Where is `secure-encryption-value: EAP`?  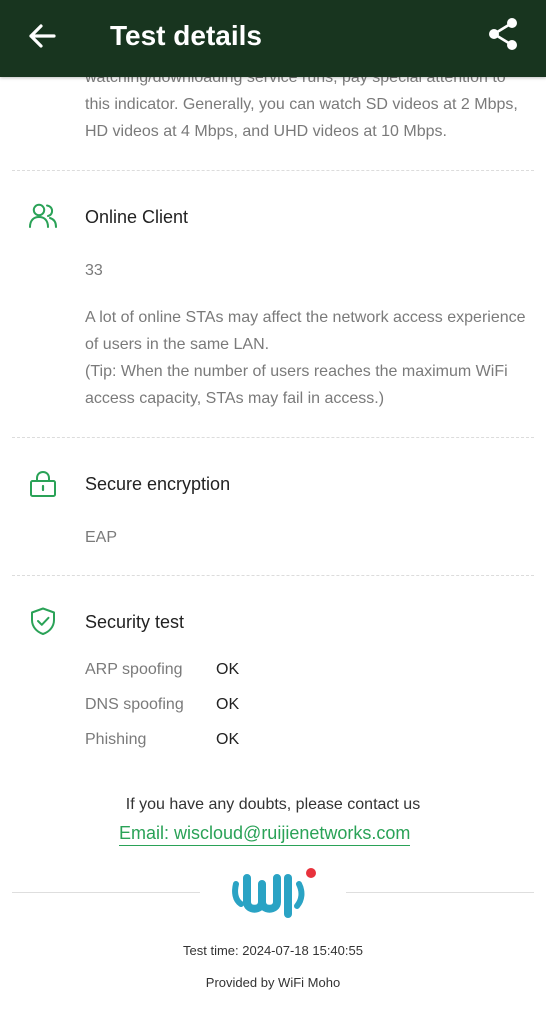
secure-encryption-value: EAP is located at coordinates (101, 537).